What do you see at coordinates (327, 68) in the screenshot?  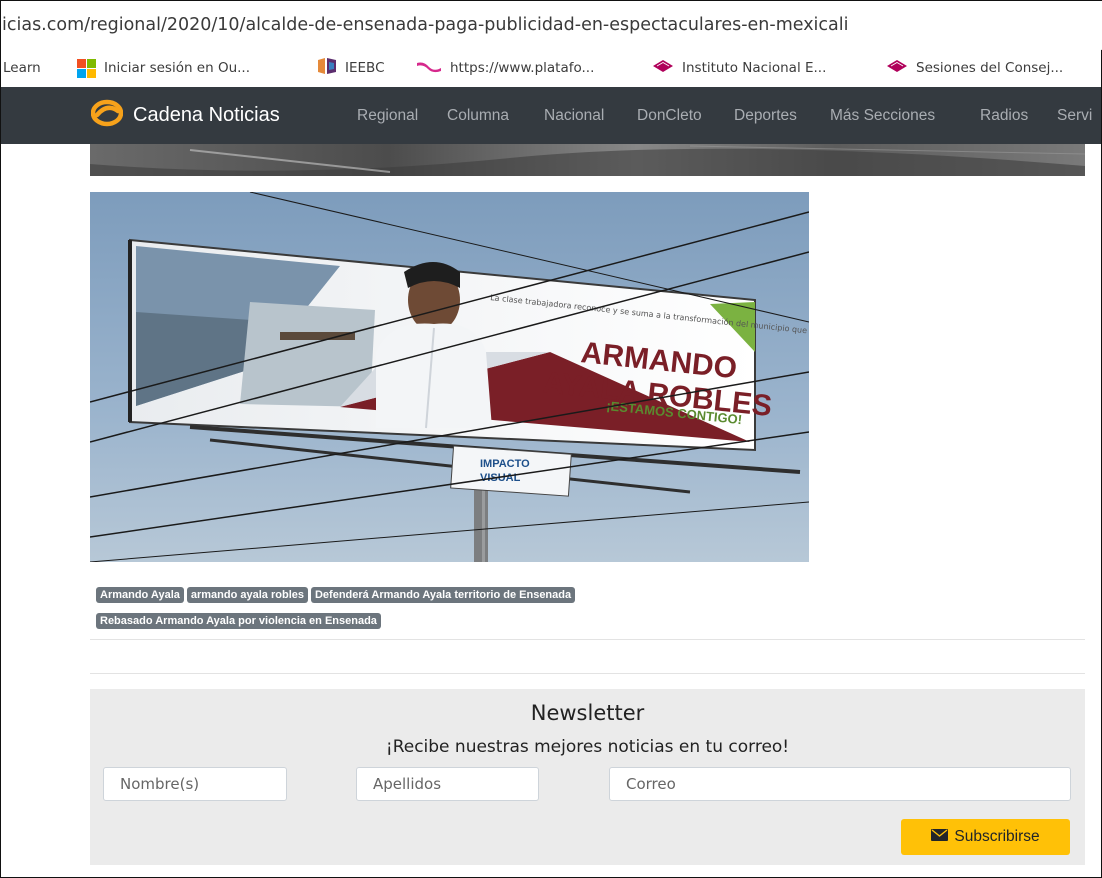 I see `ieebc-logo-icon` at bounding box center [327, 68].